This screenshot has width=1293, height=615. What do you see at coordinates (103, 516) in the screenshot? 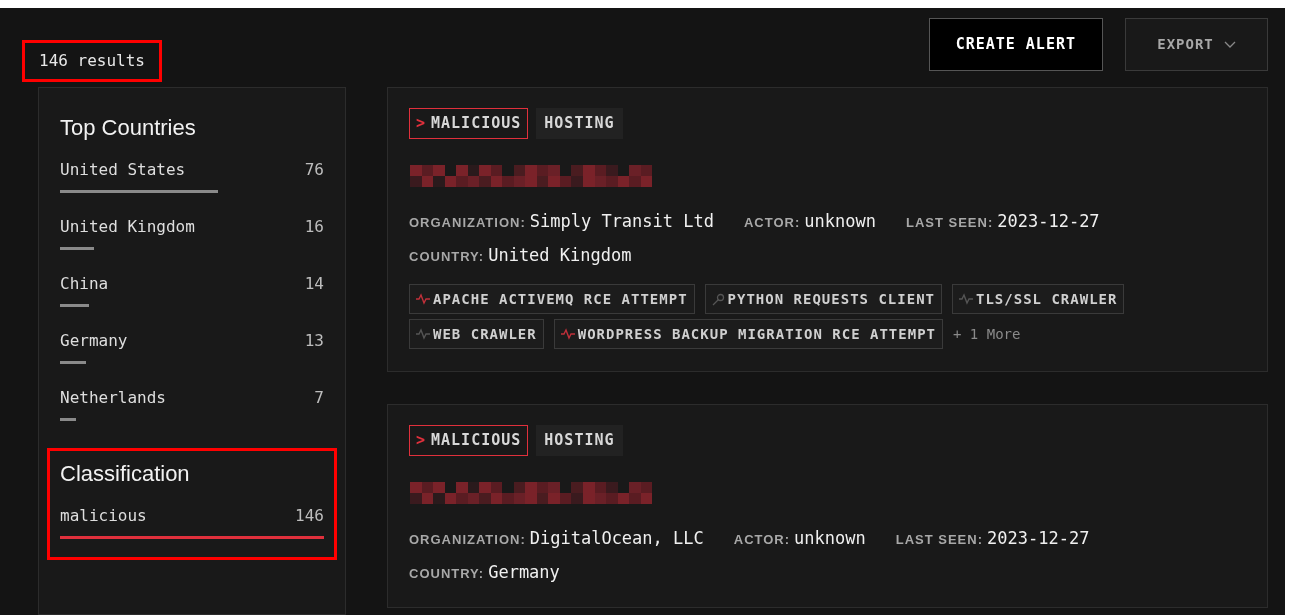
I see `facet-label: malicious` at bounding box center [103, 516].